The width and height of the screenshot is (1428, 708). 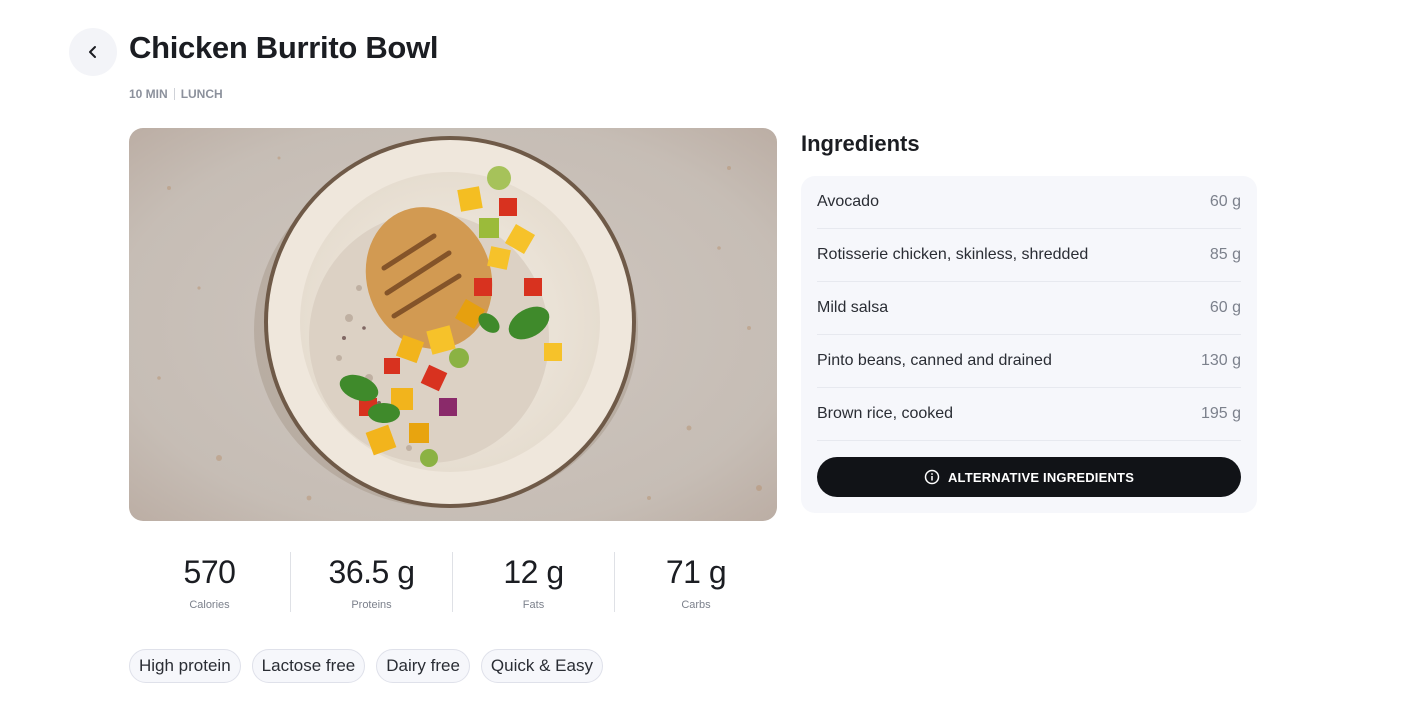 What do you see at coordinates (185, 666) in the screenshot?
I see `tag-high-protein: High protein` at bounding box center [185, 666].